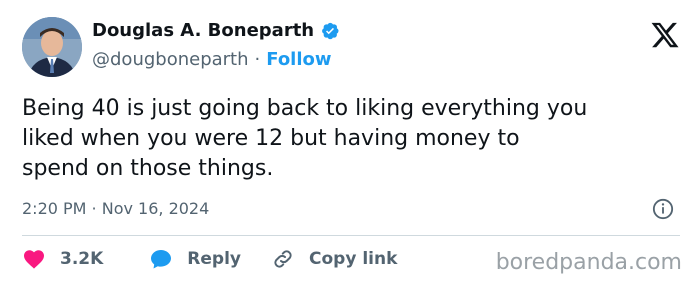 The image size is (700, 287). Describe the element at coordinates (663, 209) in the screenshot. I see `info-icon` at that location.